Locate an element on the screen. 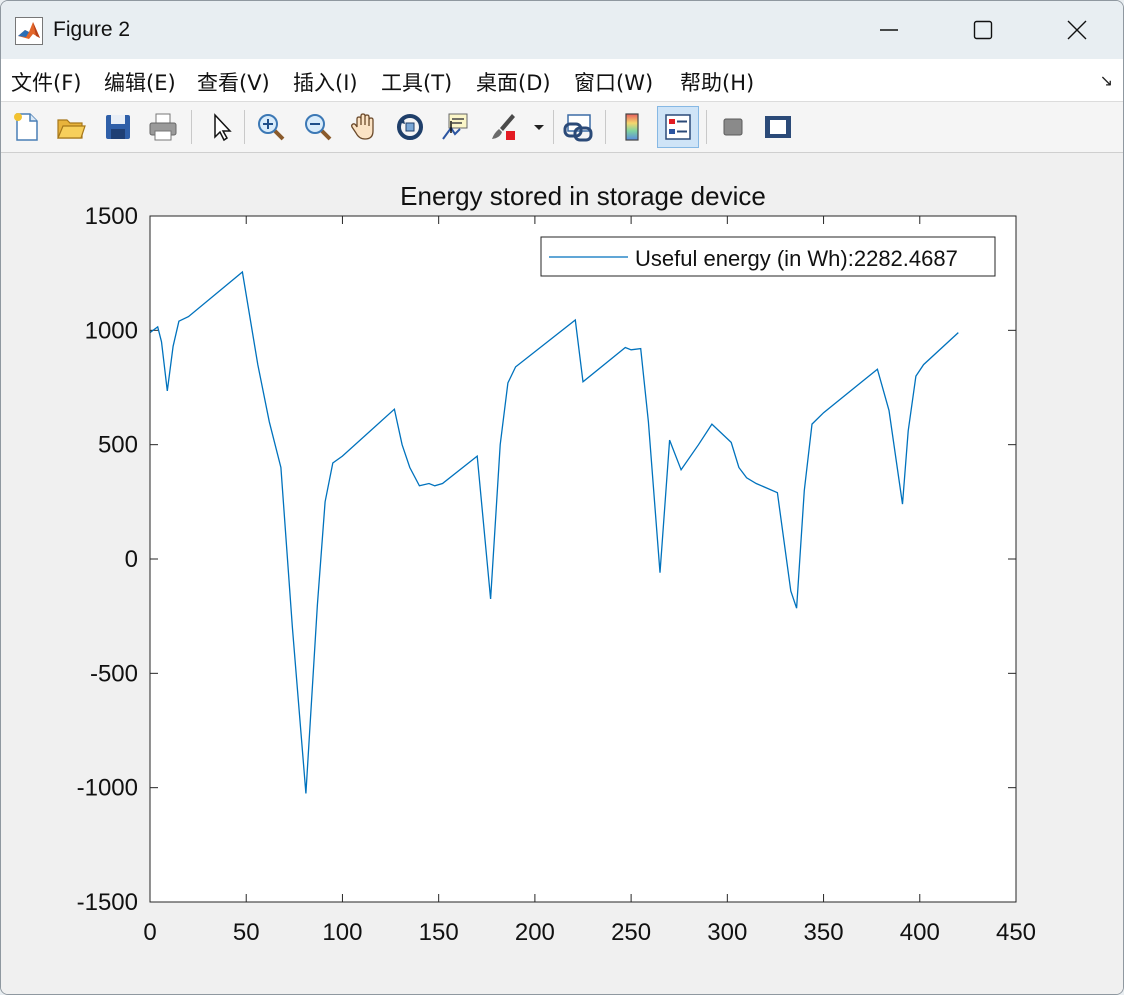  link-plot-button is located at coordinates (578, 127).